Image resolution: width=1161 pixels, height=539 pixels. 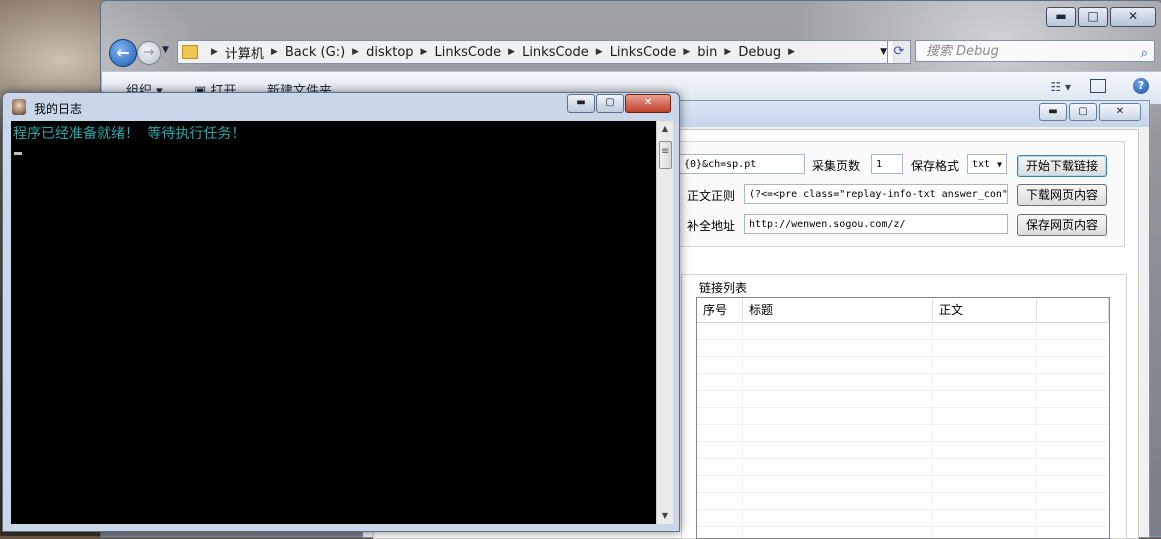 What do you see at coordinates (19, 107) in the screenshot?
I see `app-avatar-icon` at bounding box center [19, 107].